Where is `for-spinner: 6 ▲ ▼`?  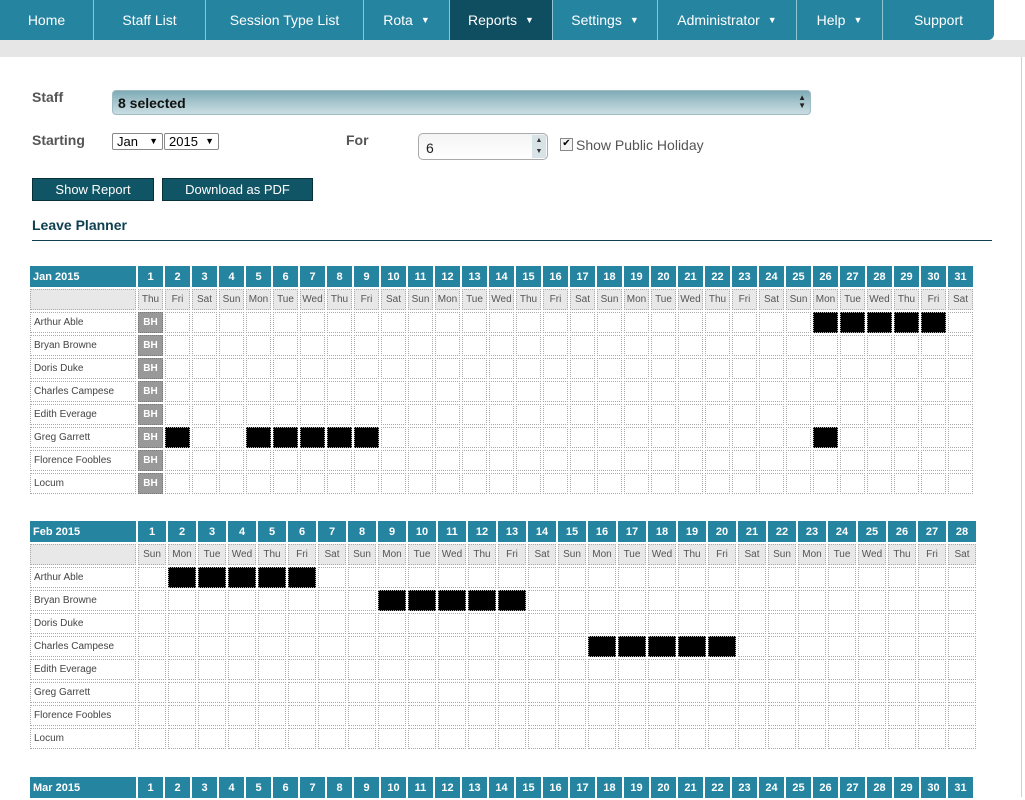
for-spinner: 6 ▲ ▼ is located at coordinates (483, 146).